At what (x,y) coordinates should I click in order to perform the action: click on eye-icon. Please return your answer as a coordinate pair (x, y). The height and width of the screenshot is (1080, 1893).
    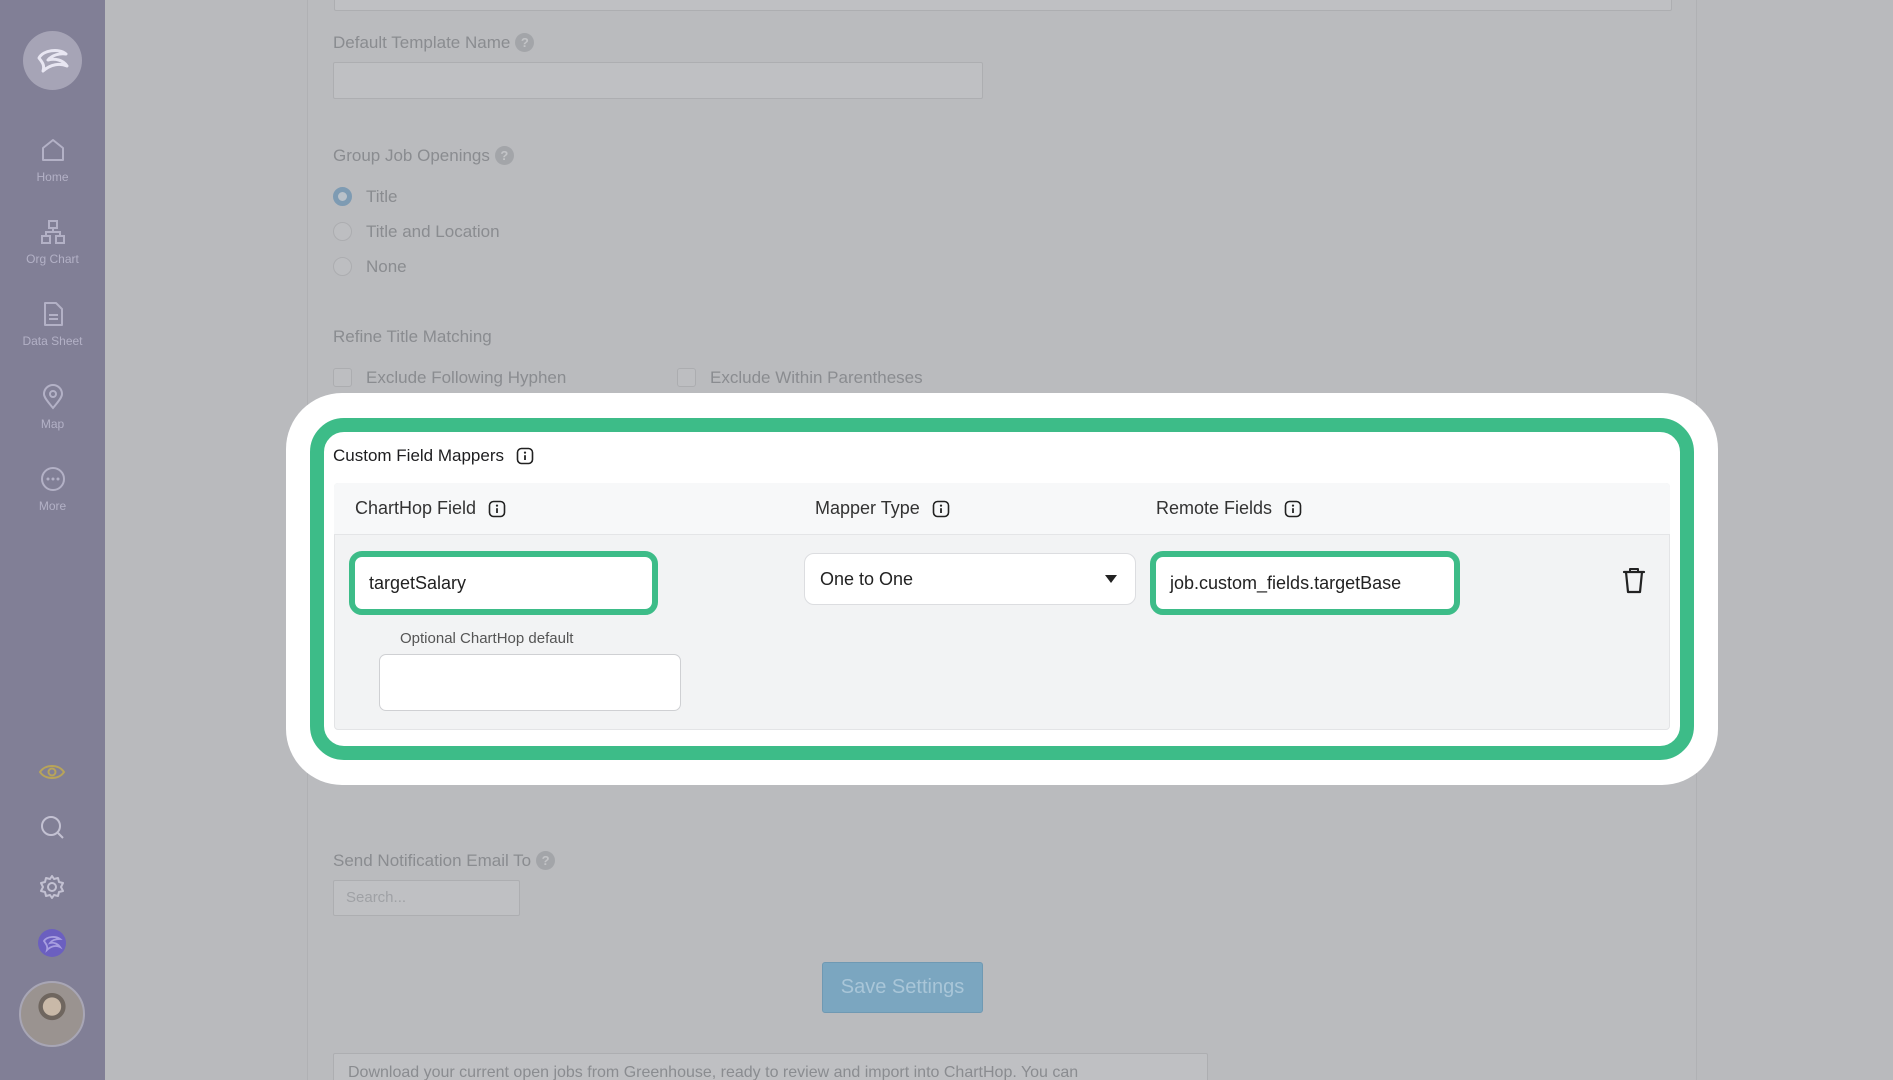
    Looking at the image, I should click on (52, 772).